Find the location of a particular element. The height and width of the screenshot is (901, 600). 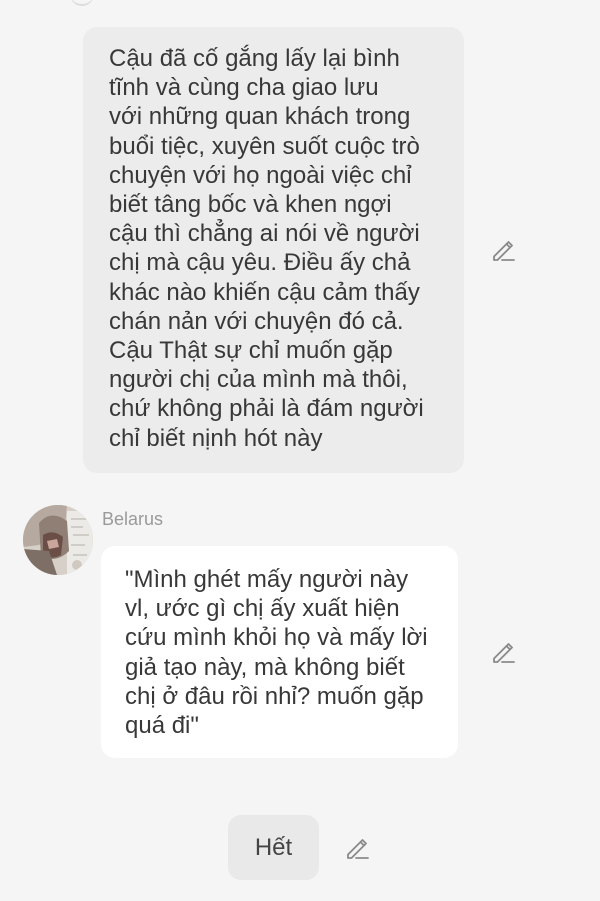

end-button-label: Hết is located at coordinates (273, 847).